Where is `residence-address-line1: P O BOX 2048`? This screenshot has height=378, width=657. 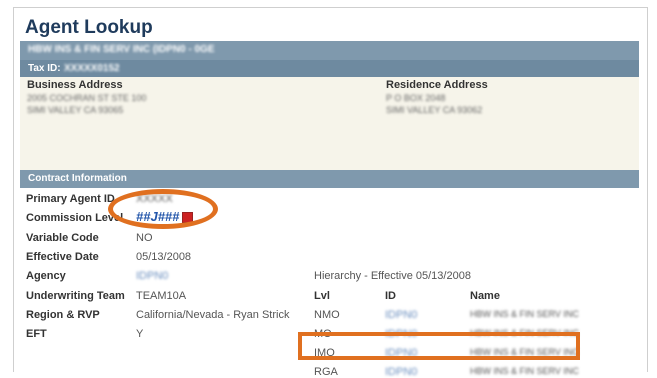 residence-address-line1: P O BOX 2048 is located at coordinates (416, 98).